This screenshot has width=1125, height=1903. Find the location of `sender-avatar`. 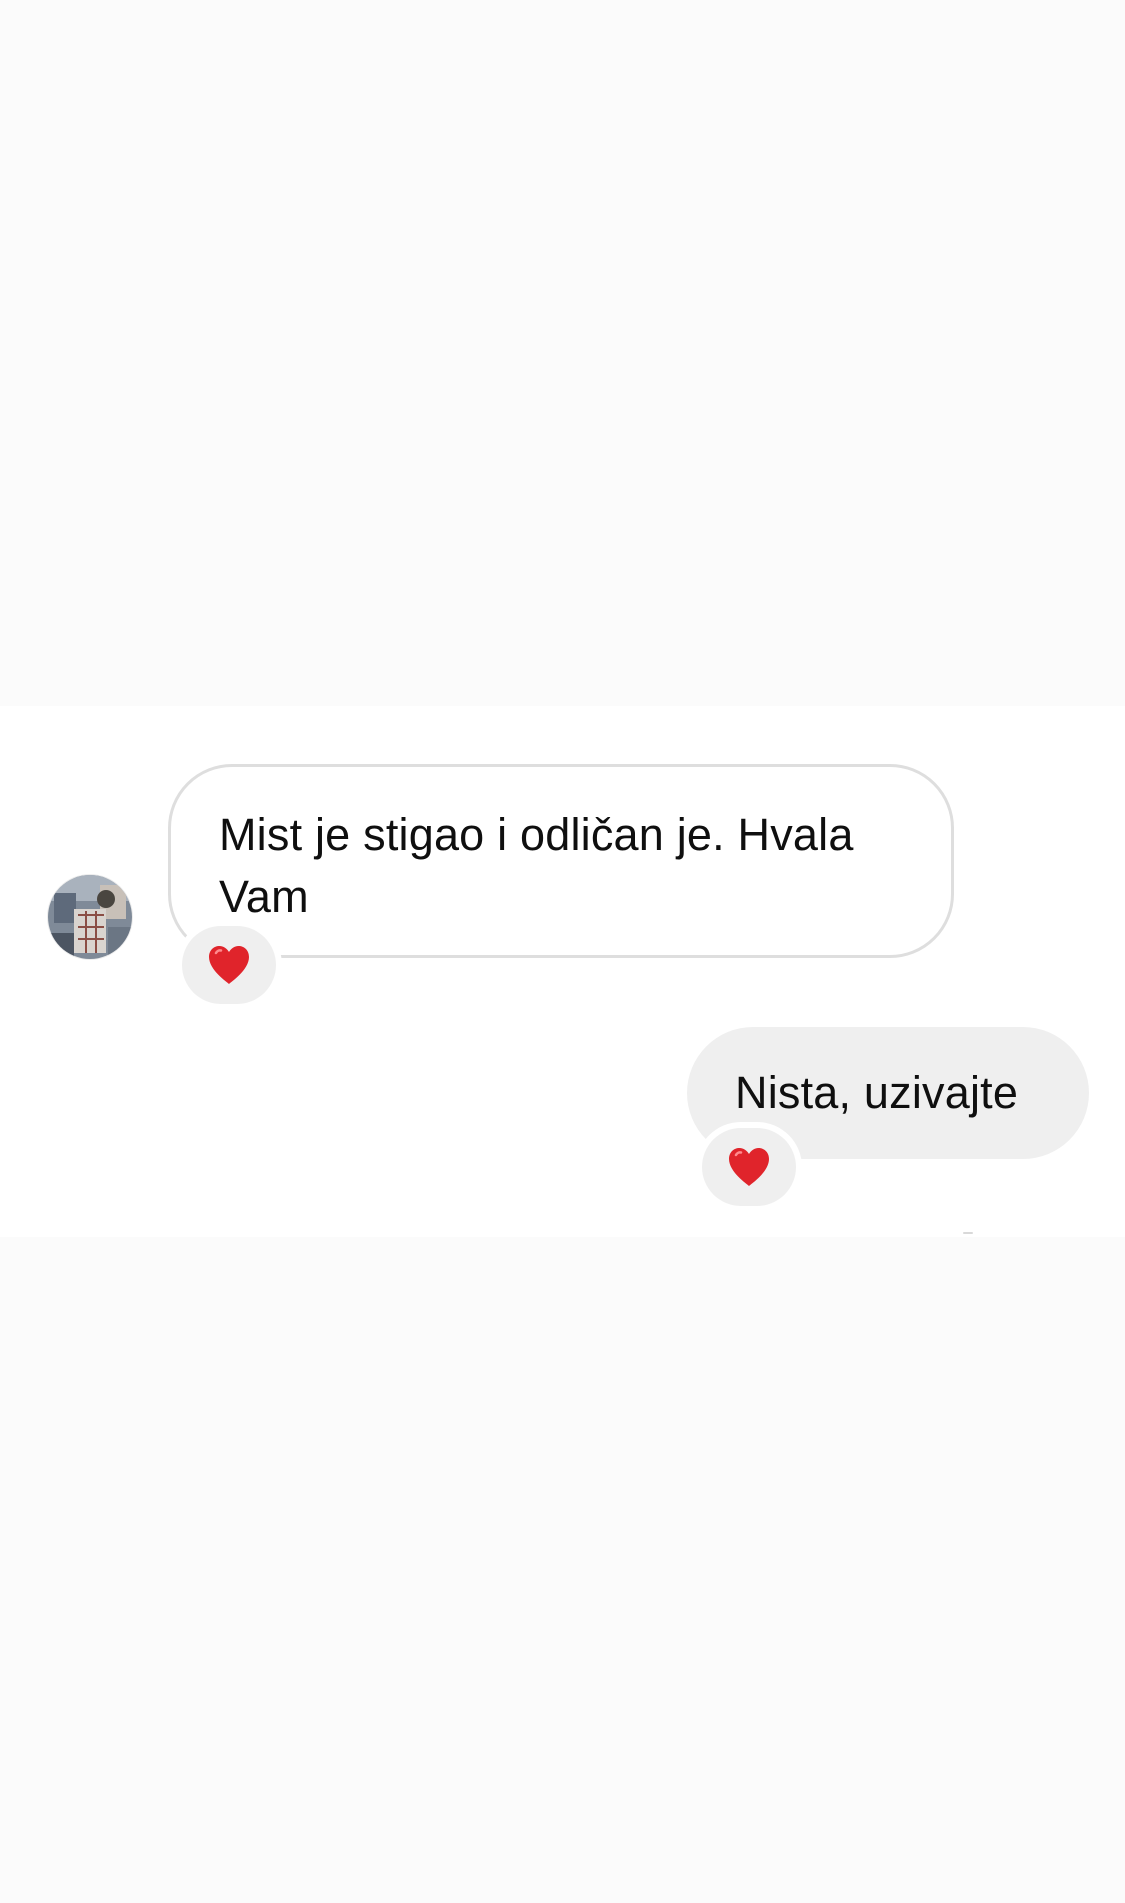

sender-avatar is located at coordinates (90, 917).